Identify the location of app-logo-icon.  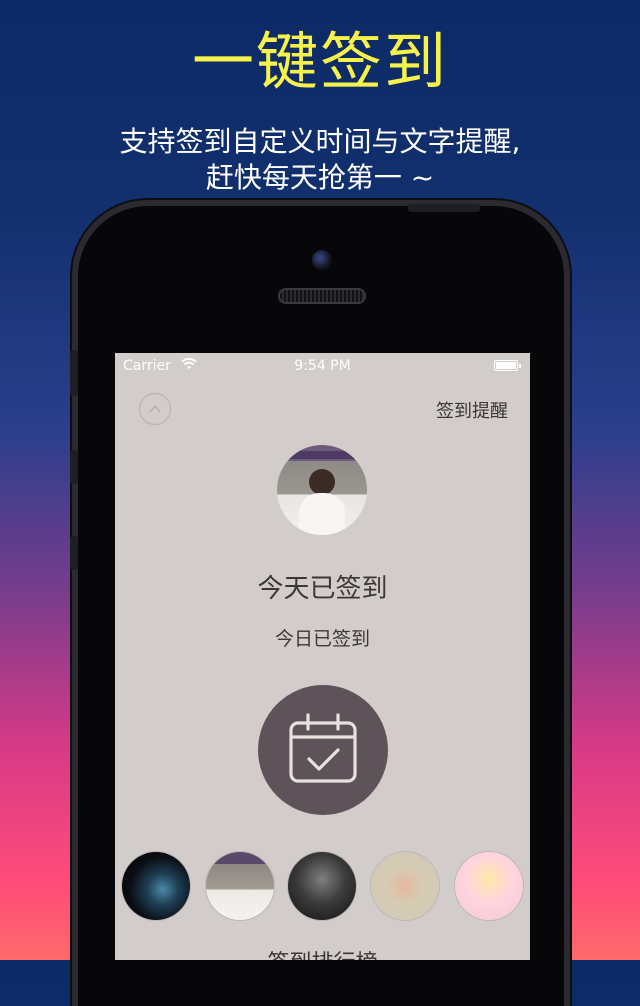
(155, 409).